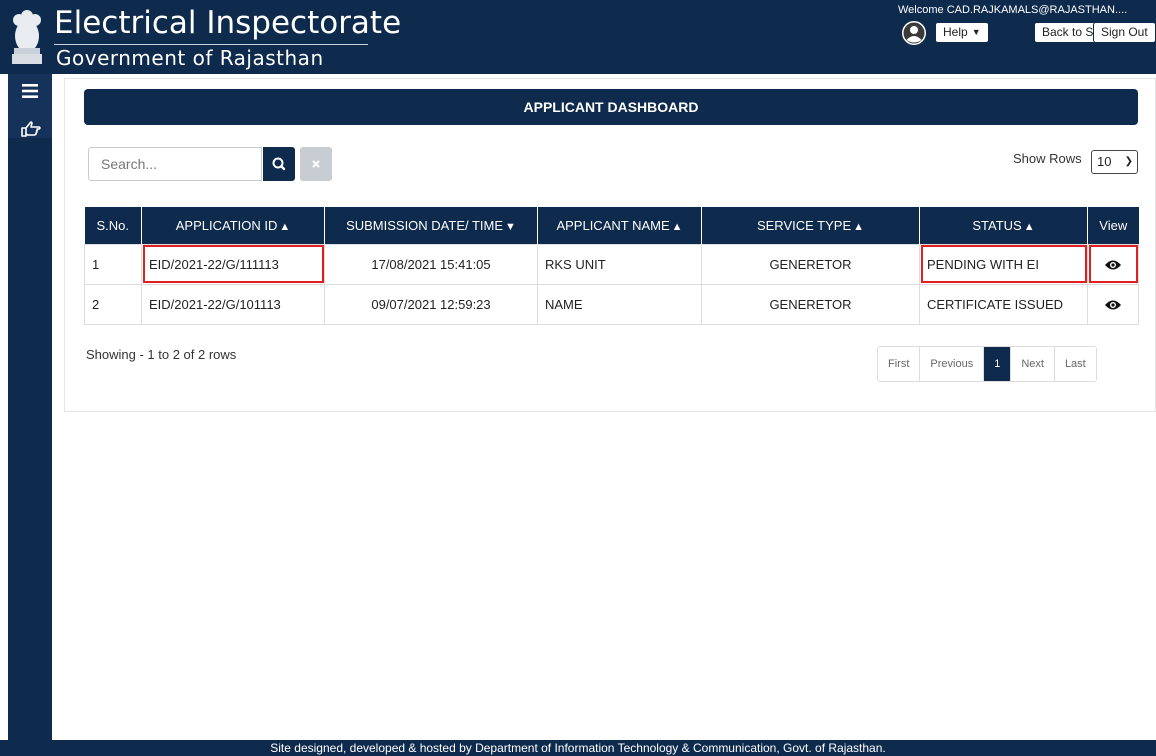 This screenshot has height=756, width=1156. I want to click on row-submission-date: 09/07/2021 12:59:23, so click(431, 304).